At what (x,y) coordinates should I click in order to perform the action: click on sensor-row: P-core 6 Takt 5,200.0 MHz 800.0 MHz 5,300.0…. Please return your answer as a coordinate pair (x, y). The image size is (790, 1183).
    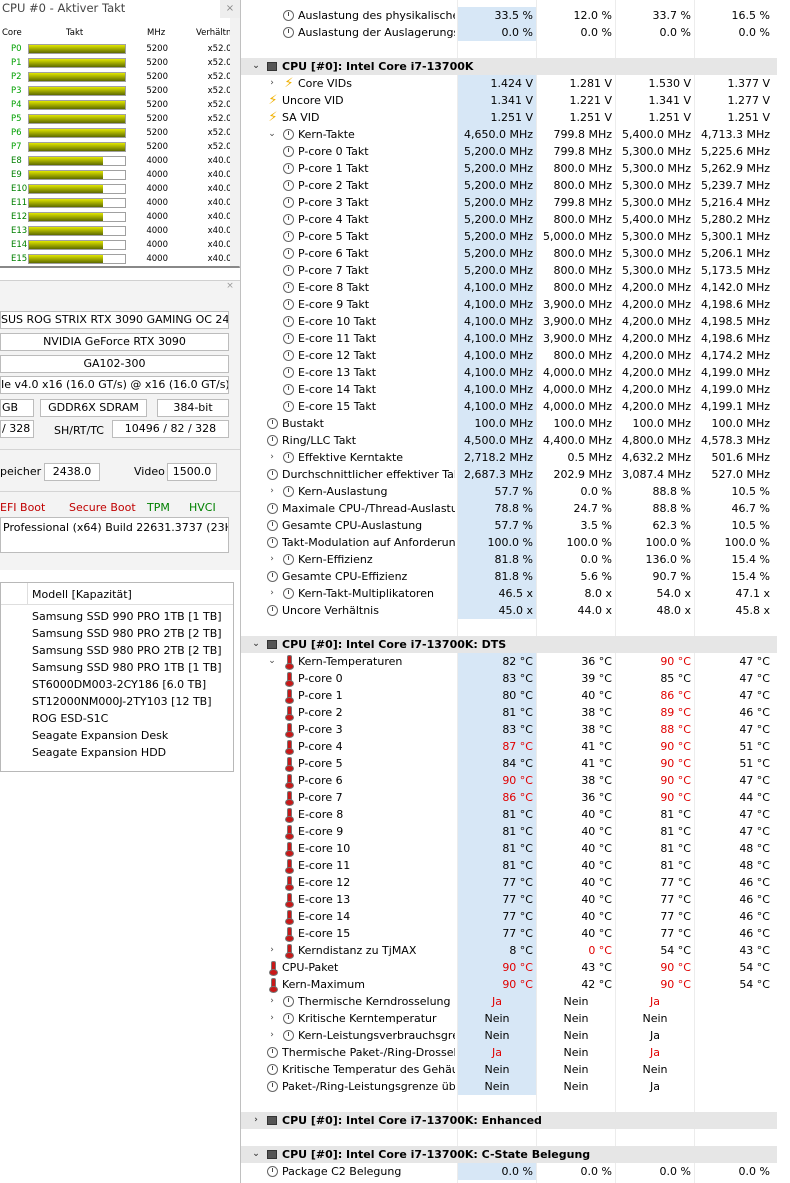
    Looking at the image, I should click on (509, 253).